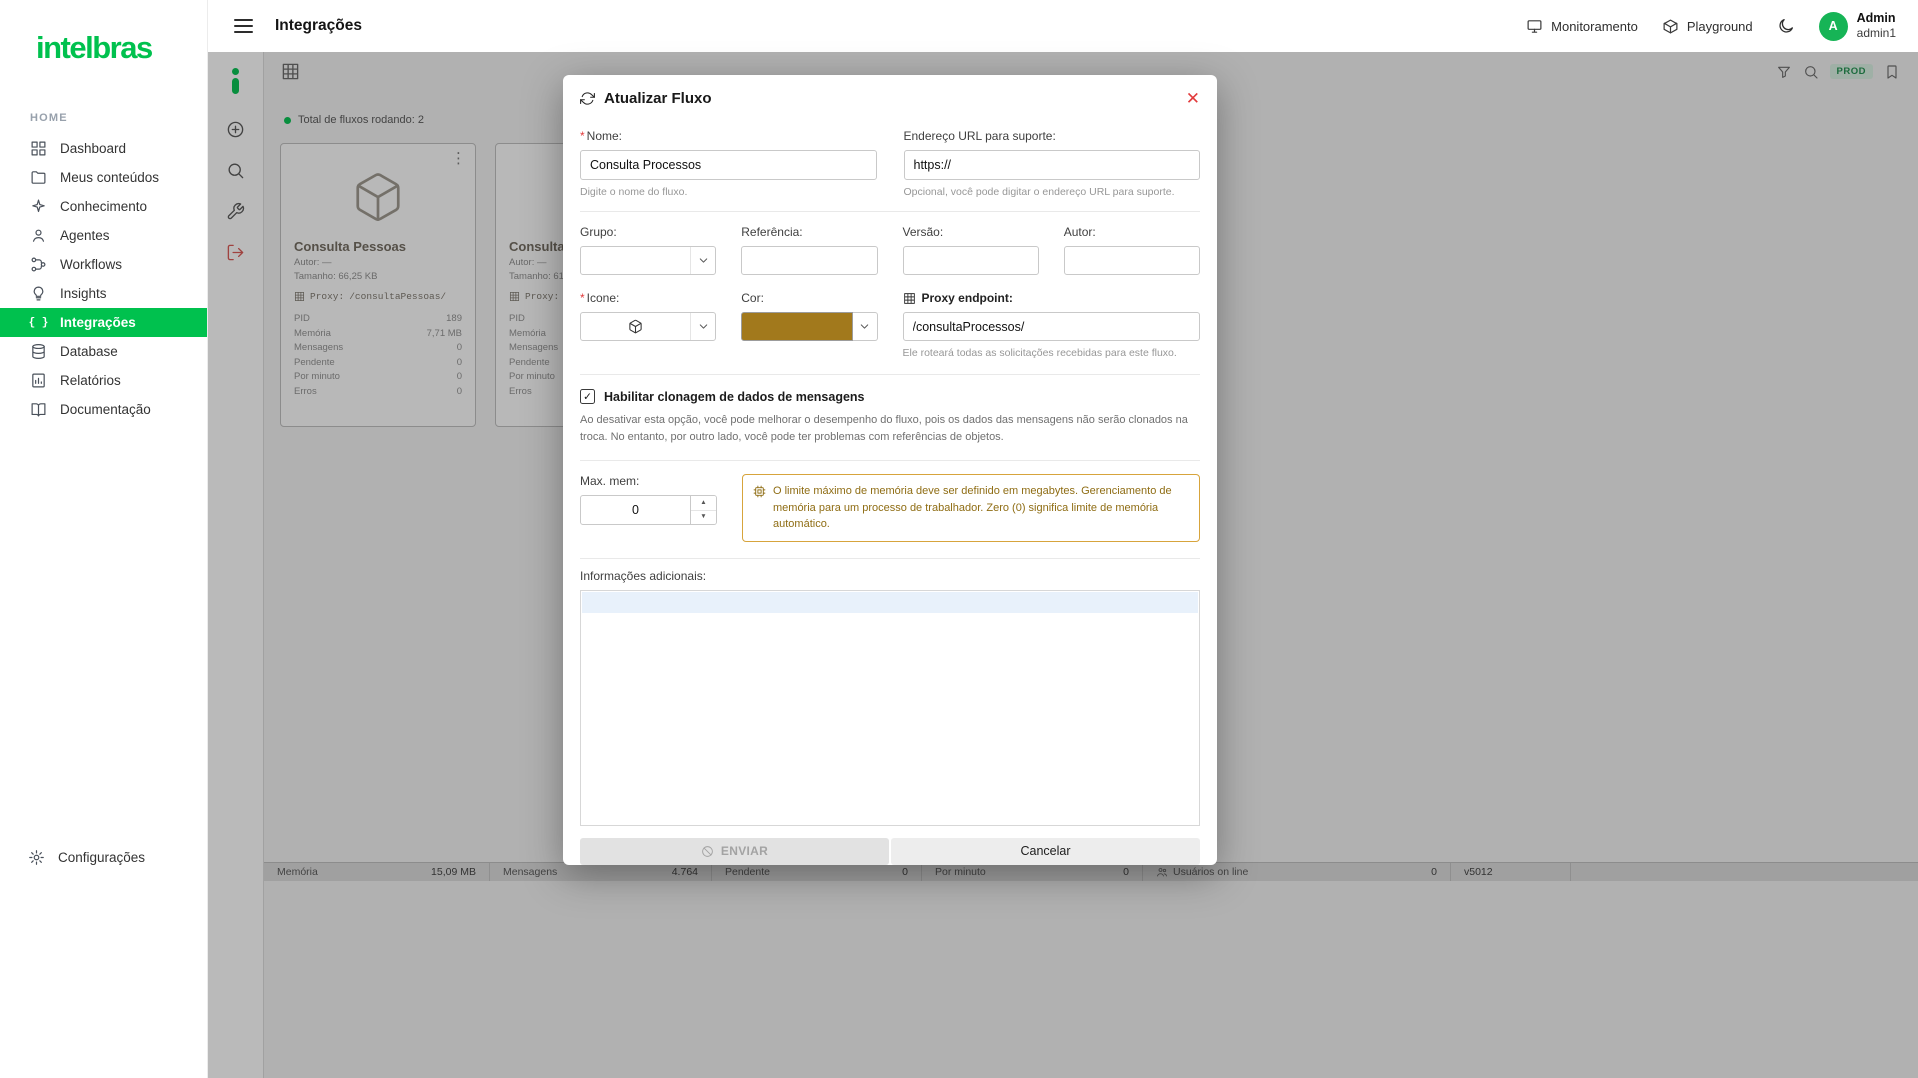 This screenshot has height=1078, width=1918. Describe the element at coordinates (890, 707) in the screenshot. I see `additional-info-editor` at that location.